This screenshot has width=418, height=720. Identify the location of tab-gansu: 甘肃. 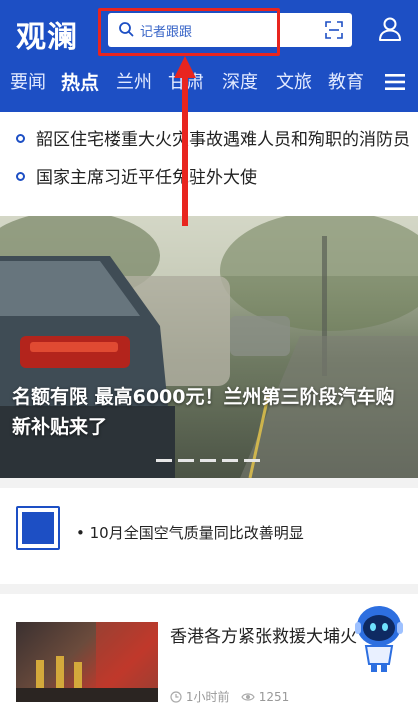
(186, 81).